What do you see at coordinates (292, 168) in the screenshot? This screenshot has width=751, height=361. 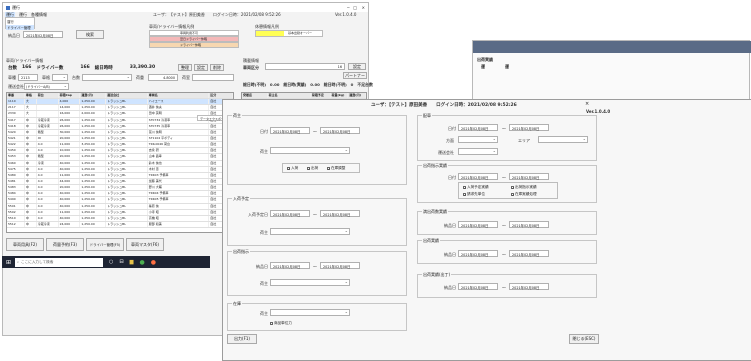 I see `check-inbound: ✓ 入荷` at bounding box center [292, 168].